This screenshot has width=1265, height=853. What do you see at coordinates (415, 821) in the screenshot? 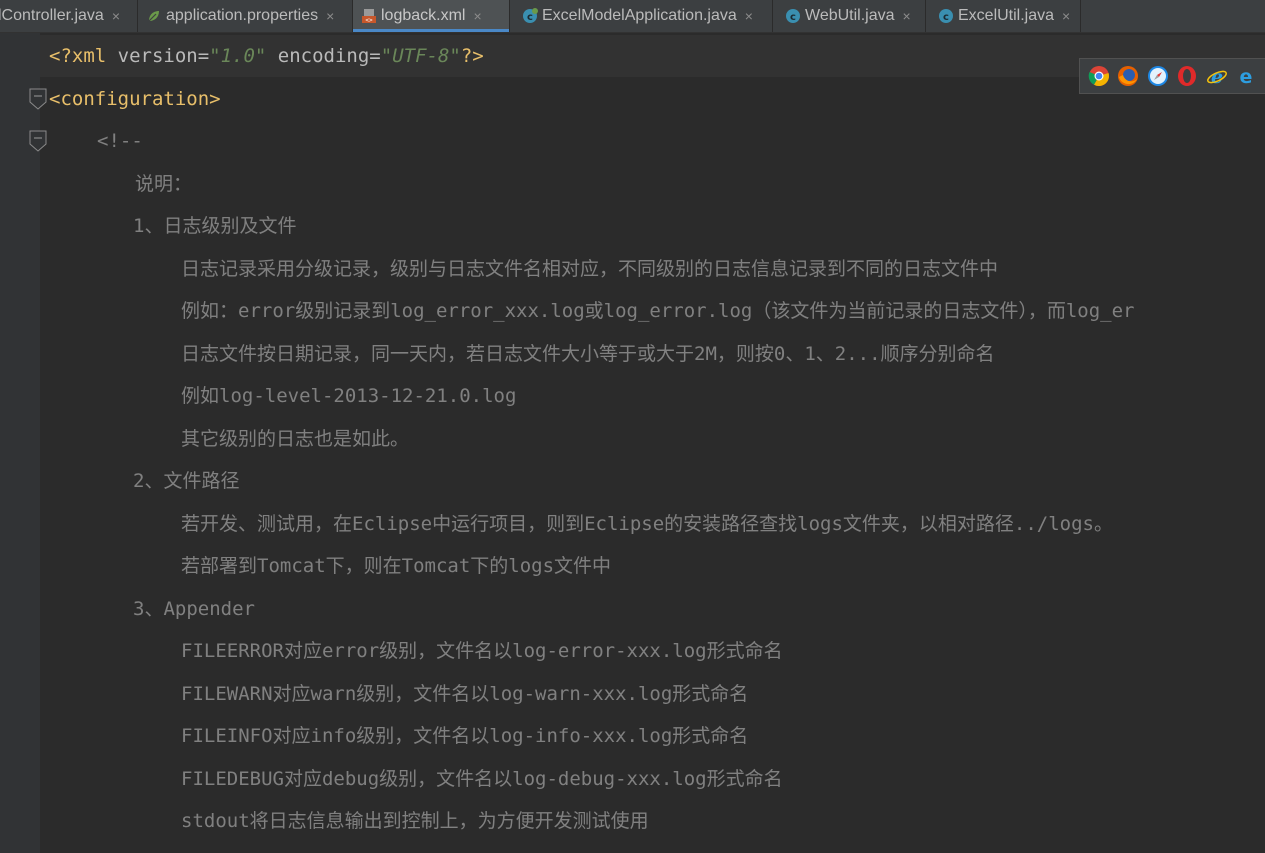
I see `comment-line: stdout将日志信息输出到控制上，为方便开发测试使用` at bounding box center [415, 821].